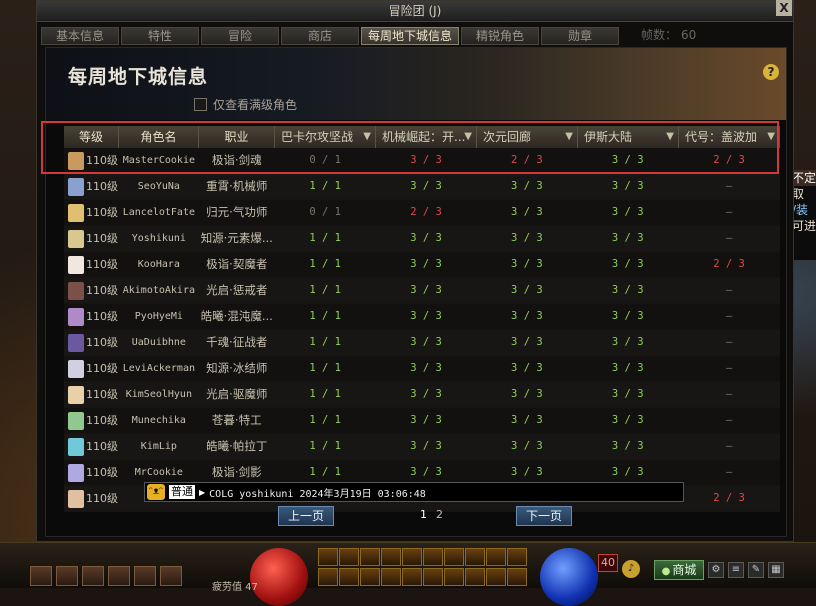 Image resolution: width=816 pixels, height=606 pixels. I want to click on tab-elite-characters: 精锐角色, so click(500, 36).